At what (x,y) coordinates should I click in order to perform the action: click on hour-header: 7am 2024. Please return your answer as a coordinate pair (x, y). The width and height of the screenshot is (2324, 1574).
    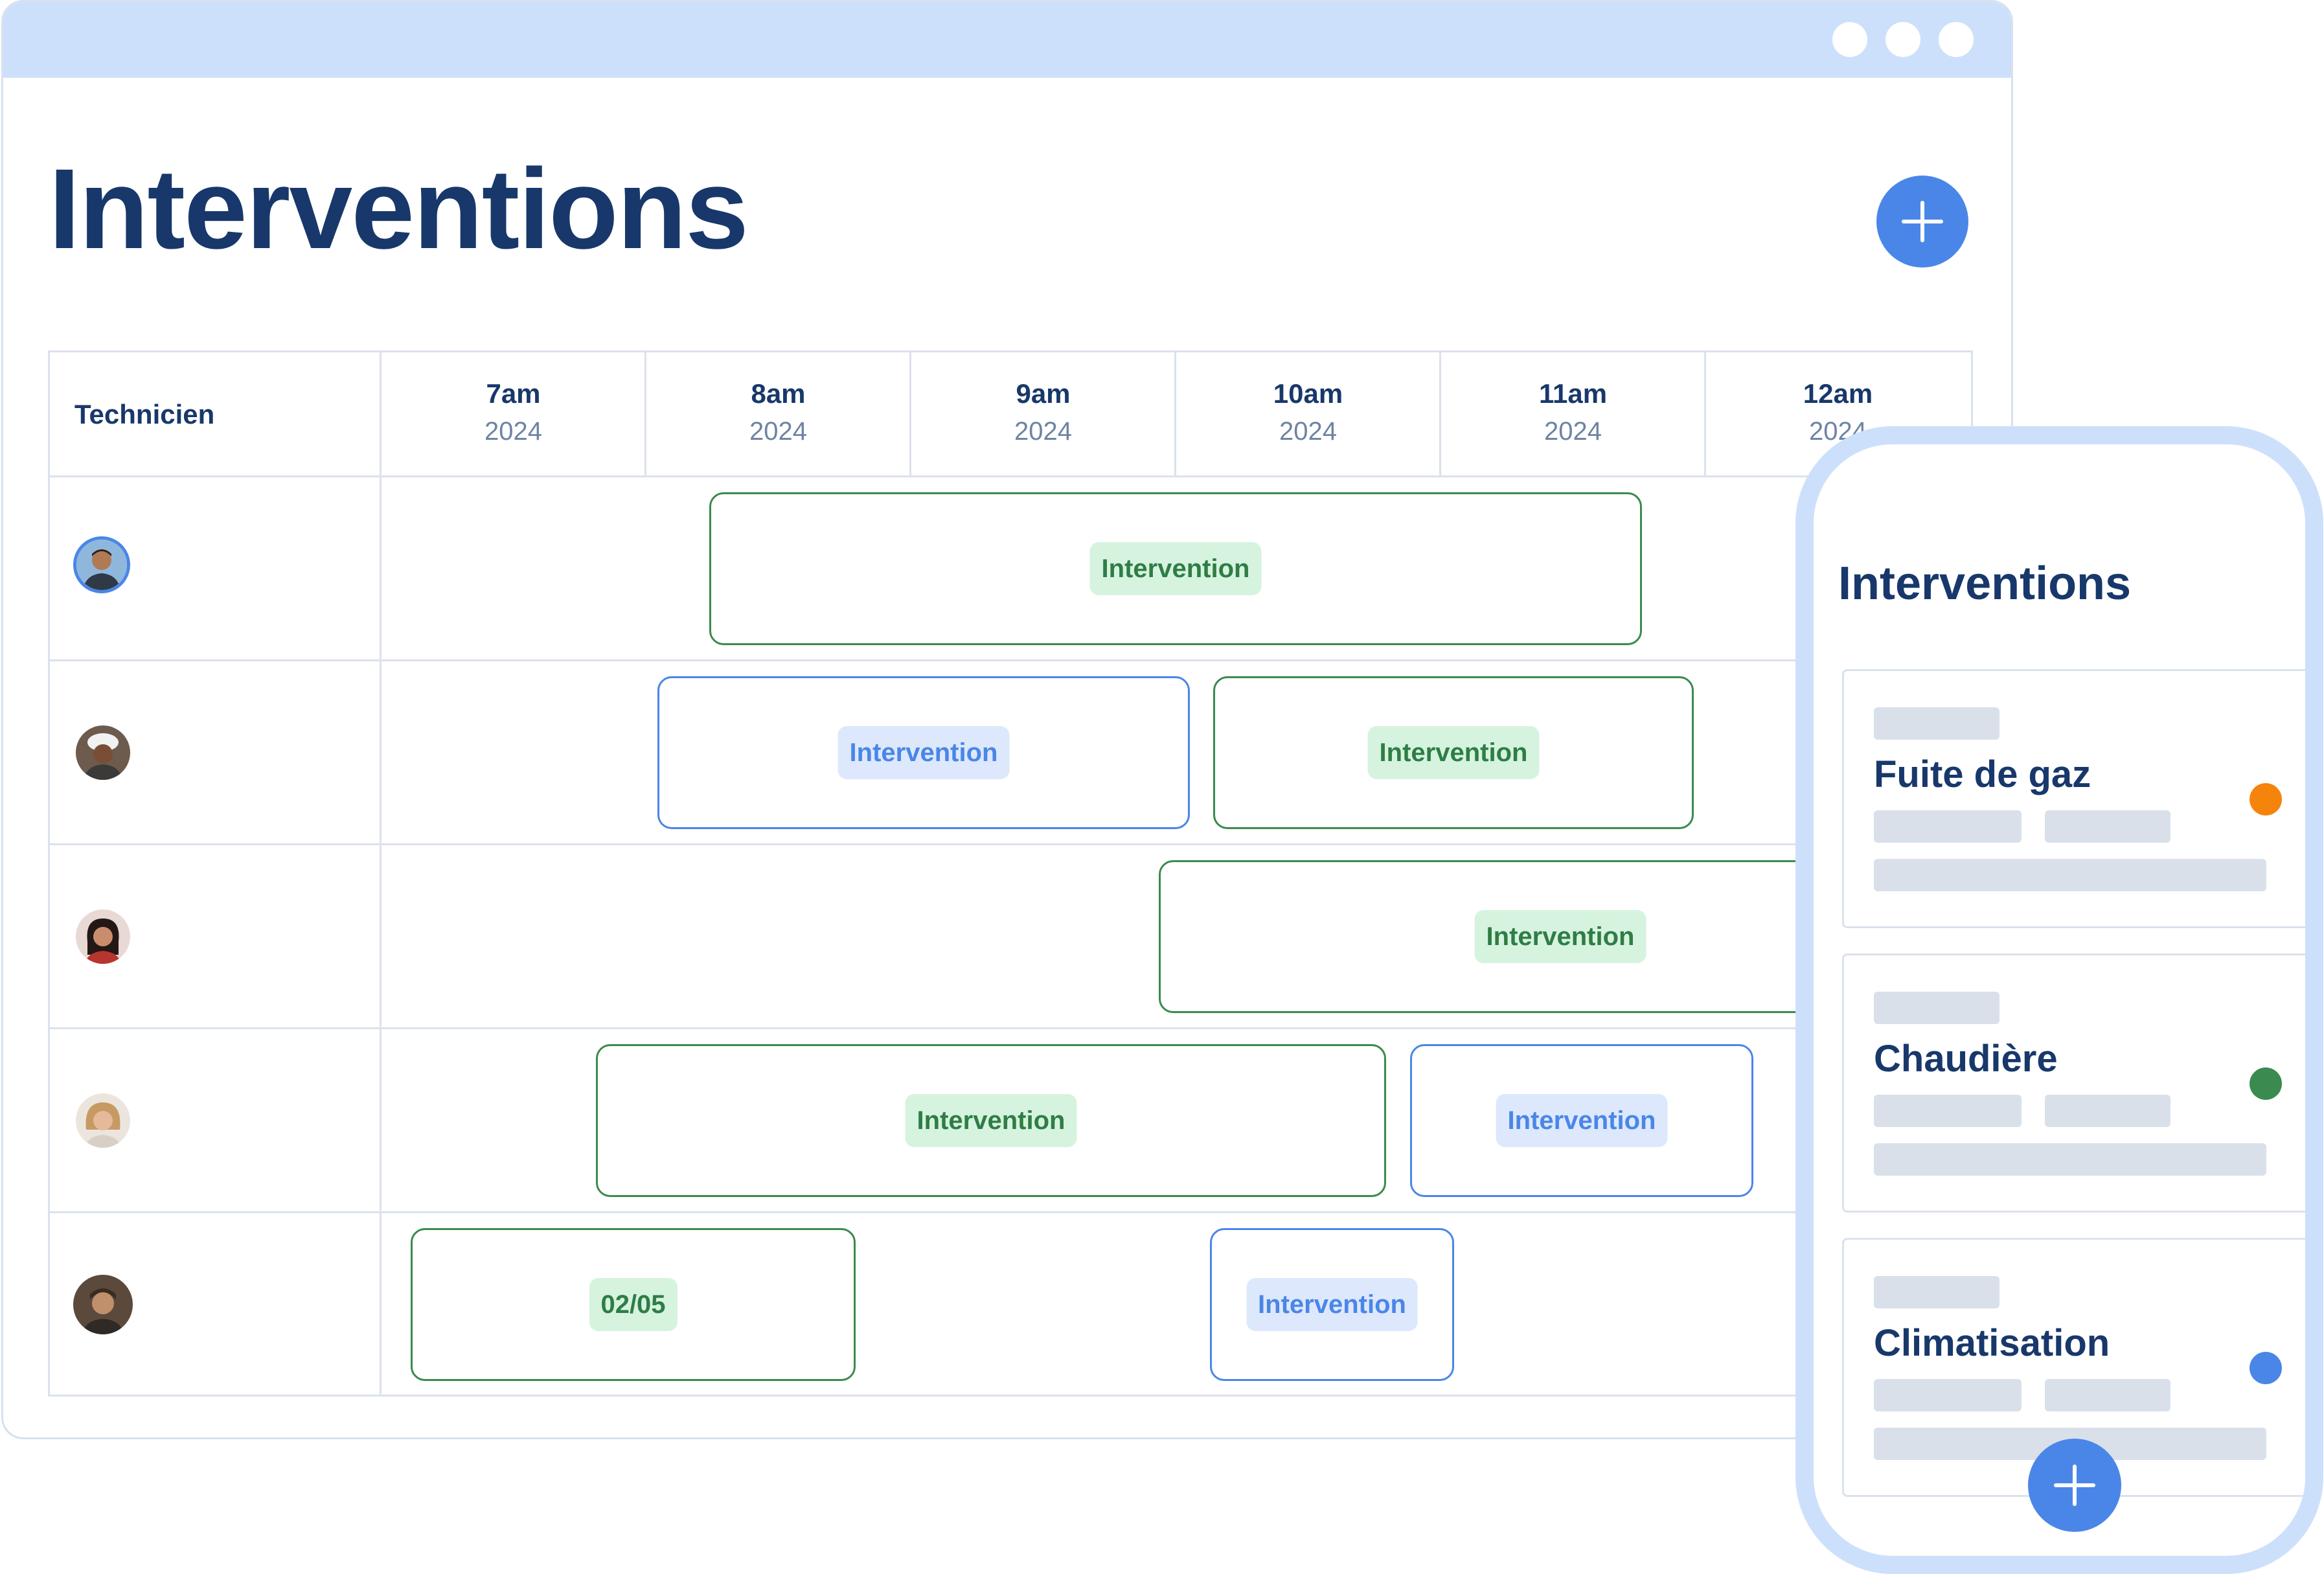
    Looking at the image, I should click on (513, 412).